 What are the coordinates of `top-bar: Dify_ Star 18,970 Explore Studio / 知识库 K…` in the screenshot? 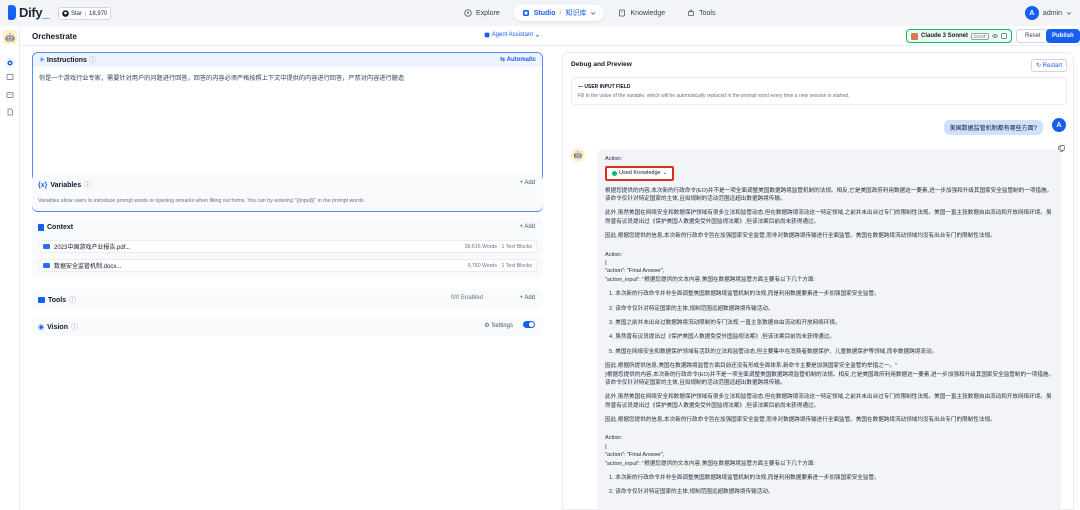 It's located at (540, 13).